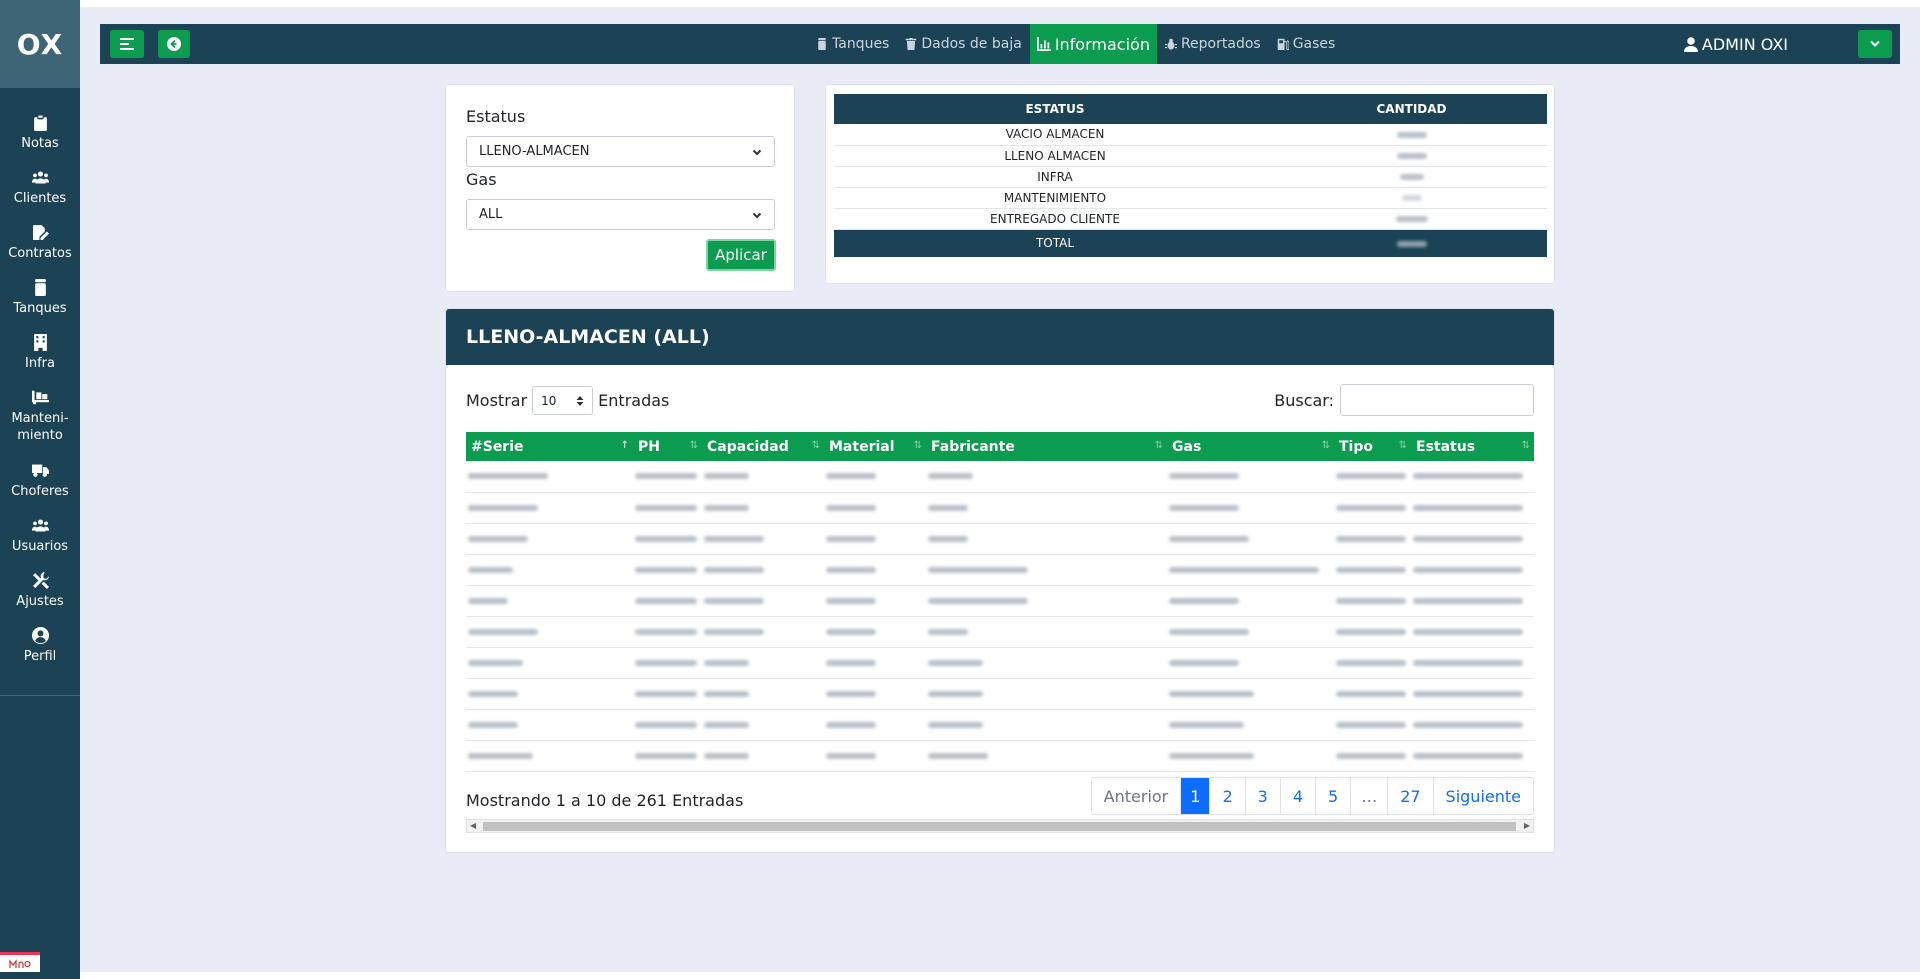 The width and height of the screenshot is (1920, 979). Describe the element at coordinates (40, 425) in the screenshot. I see `sidebar-item-mantenimiento: Manteni- miento` at that location.